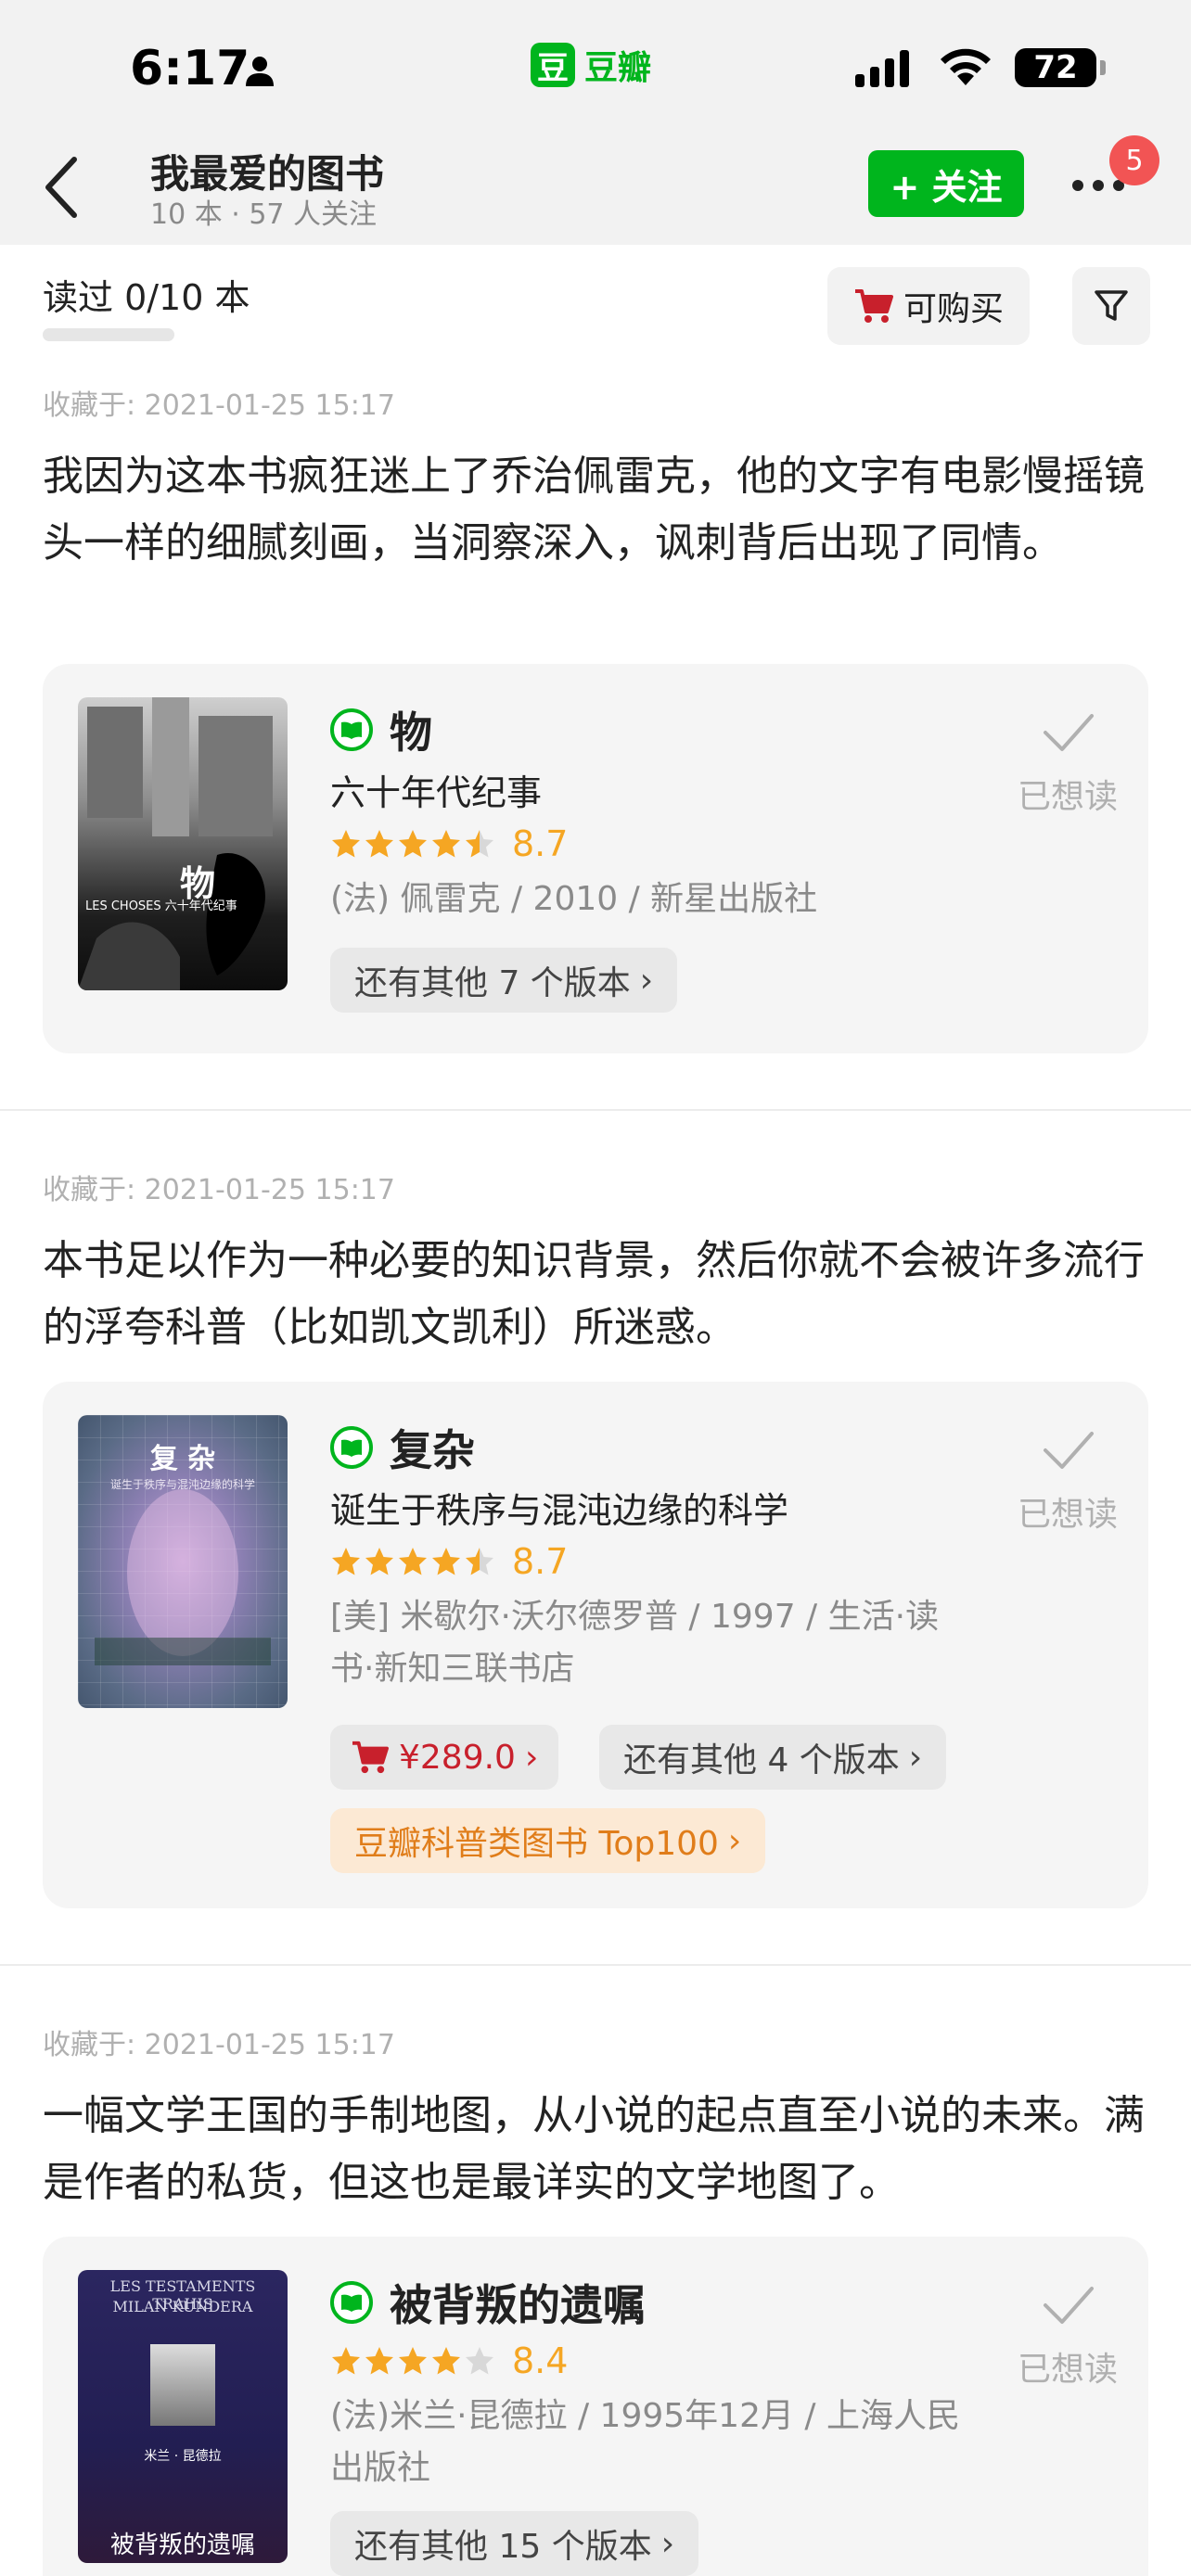 The image size is (1191, 2576). Describe the element at coordinates (264, 214) in the screenshot. I see `page-subtitle: 10 本 · 57 人关注` at that location.